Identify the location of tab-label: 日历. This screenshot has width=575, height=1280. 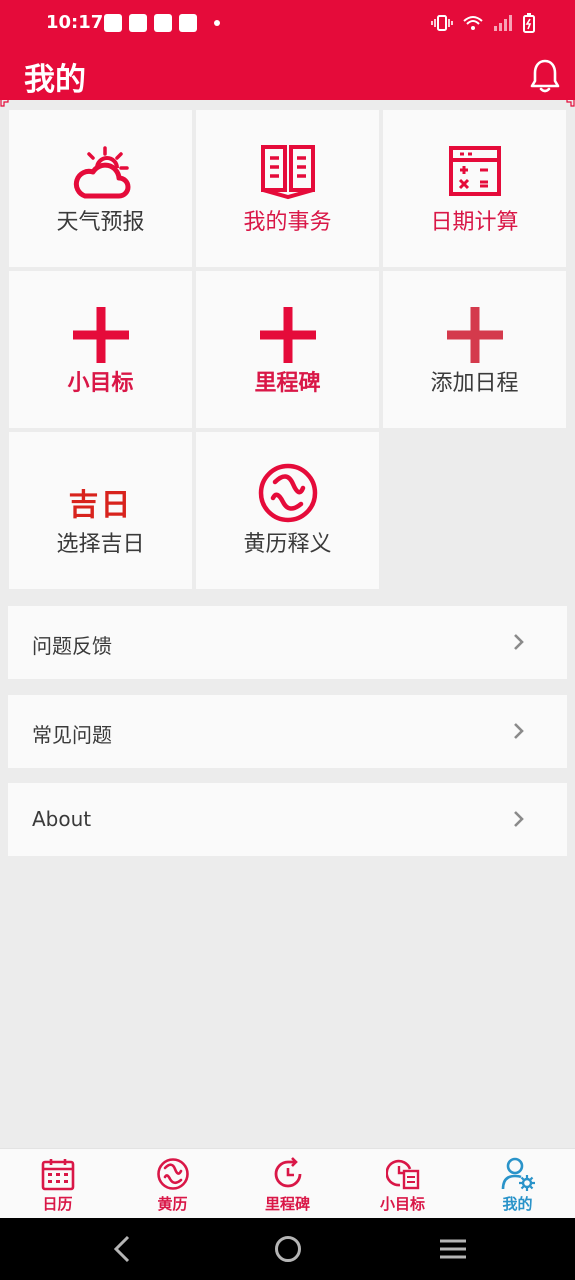
(57, 1204).